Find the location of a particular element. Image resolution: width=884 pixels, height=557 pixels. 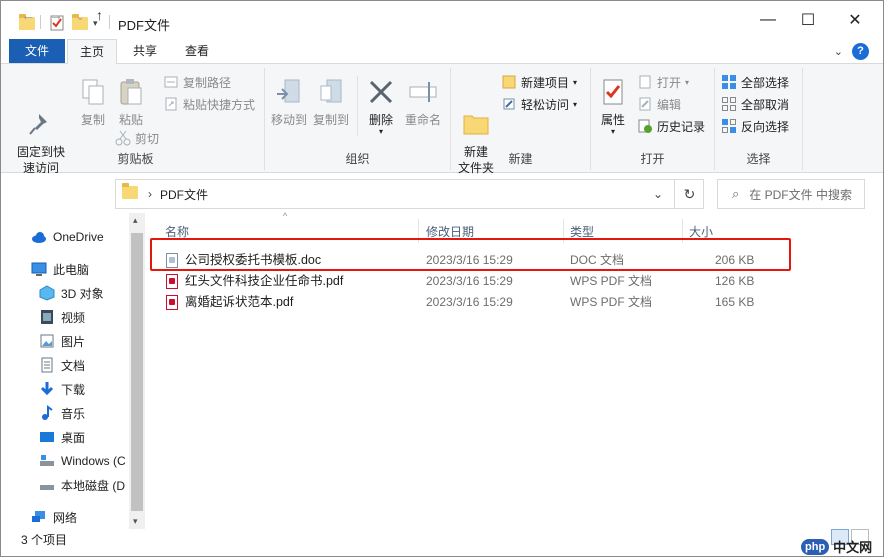

move-to-button: 移动到 is located at coordinates (289, 102).